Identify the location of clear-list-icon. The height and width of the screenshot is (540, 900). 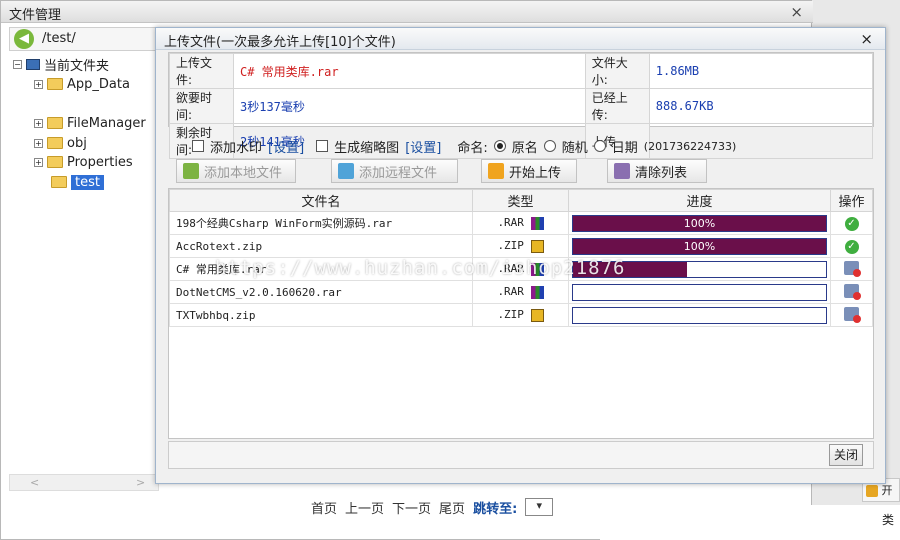
(622, 171).